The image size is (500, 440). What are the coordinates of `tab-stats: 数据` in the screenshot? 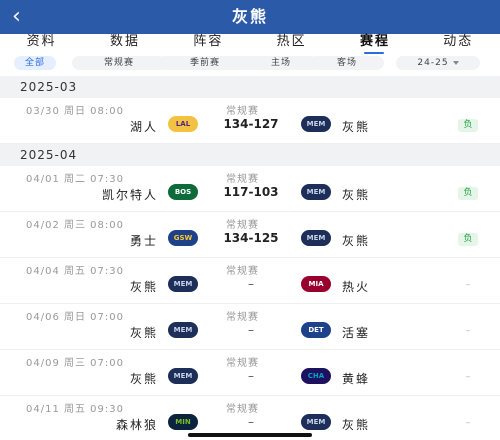 It's located at (124, 44).